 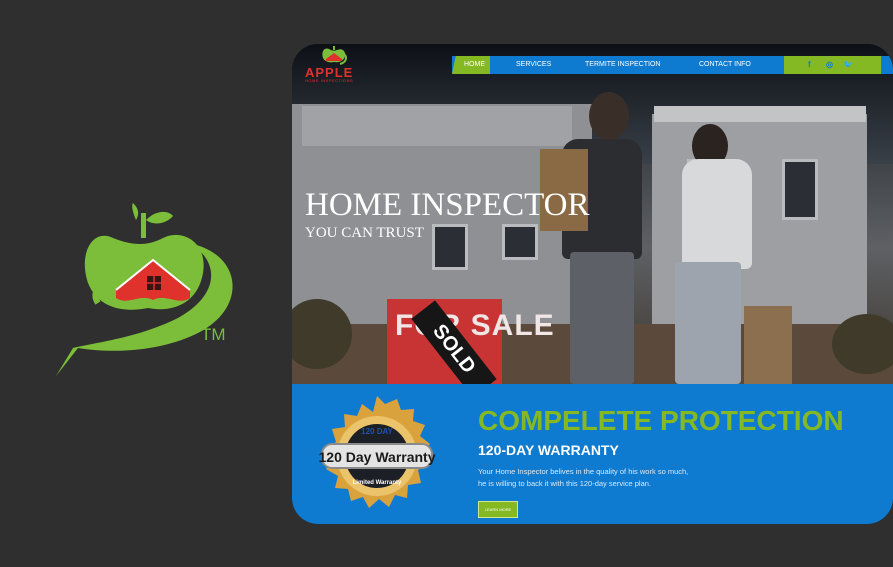 What do you see at coordinates (848, 65) in the screenshot?
I see `twitter-icon: 🐦` at bounding box center [848, 65].